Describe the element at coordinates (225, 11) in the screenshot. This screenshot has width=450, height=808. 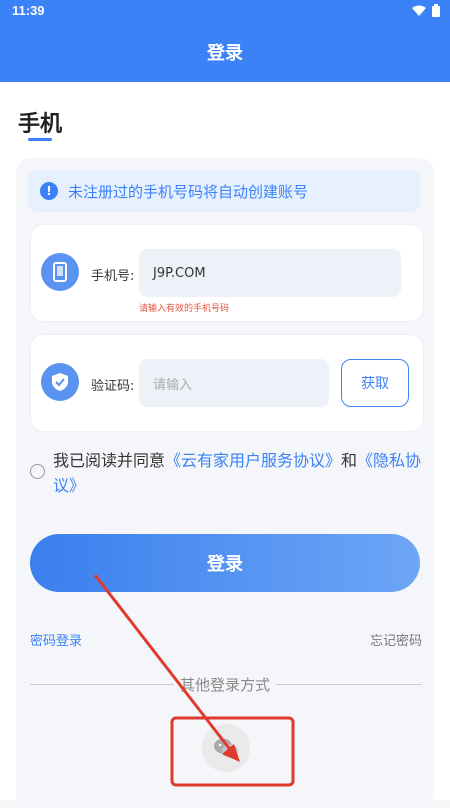
I see `status-bar: 11:39` at that location.